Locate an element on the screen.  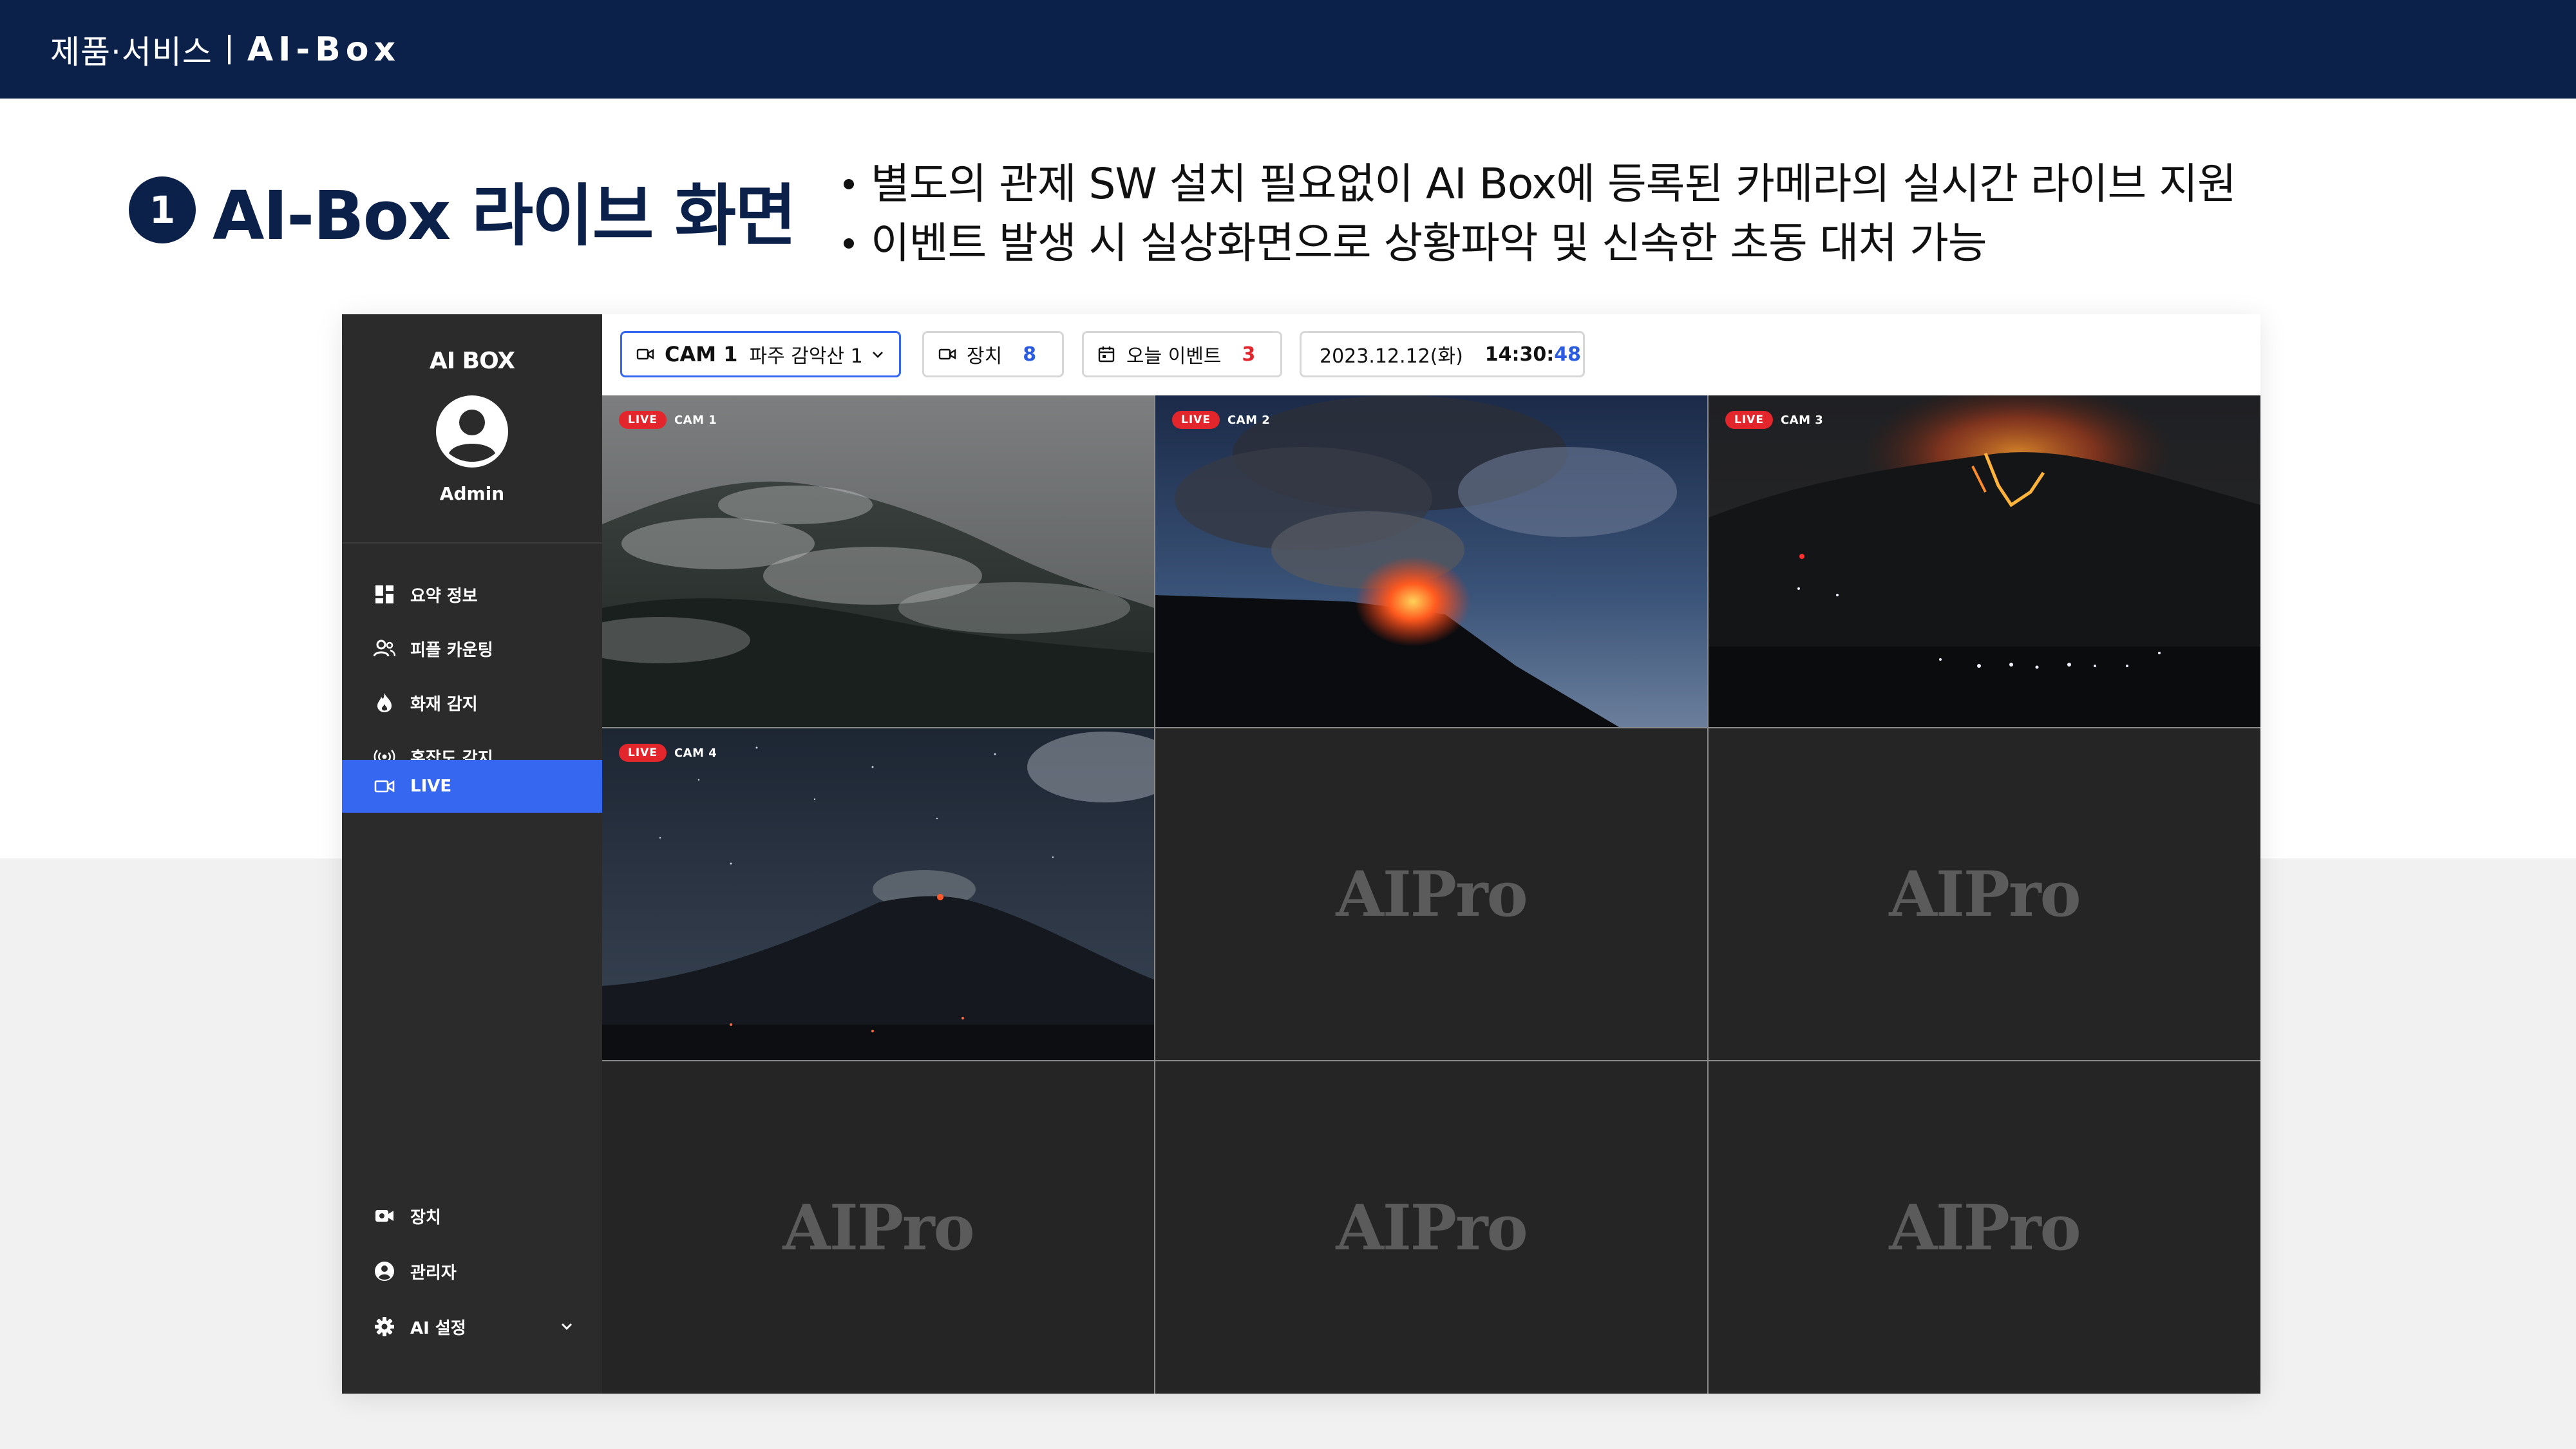
camera-label: CAM 4 is located at coordinates (695, 753).